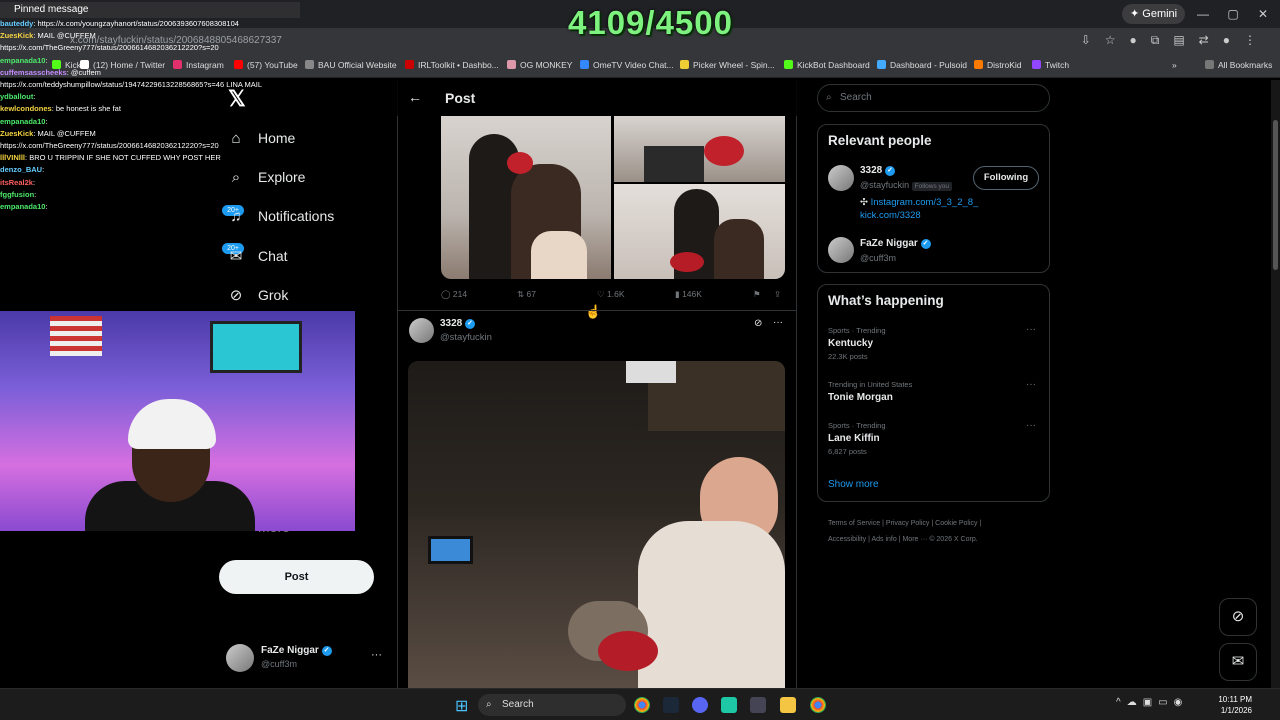 This screenshot has width=1280, height=720. What do you see at coordinates (677, 294) in the screenshot?
I see `views-icon: ▮` at bounding box center [677, 294].